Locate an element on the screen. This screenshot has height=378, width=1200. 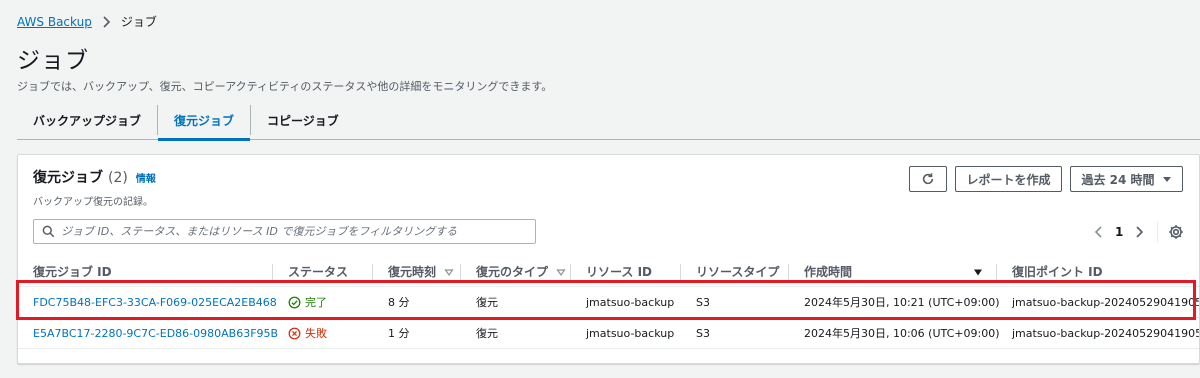
tab-restore-jobs: 復元ジョブ is located at coordinates (204, 120).